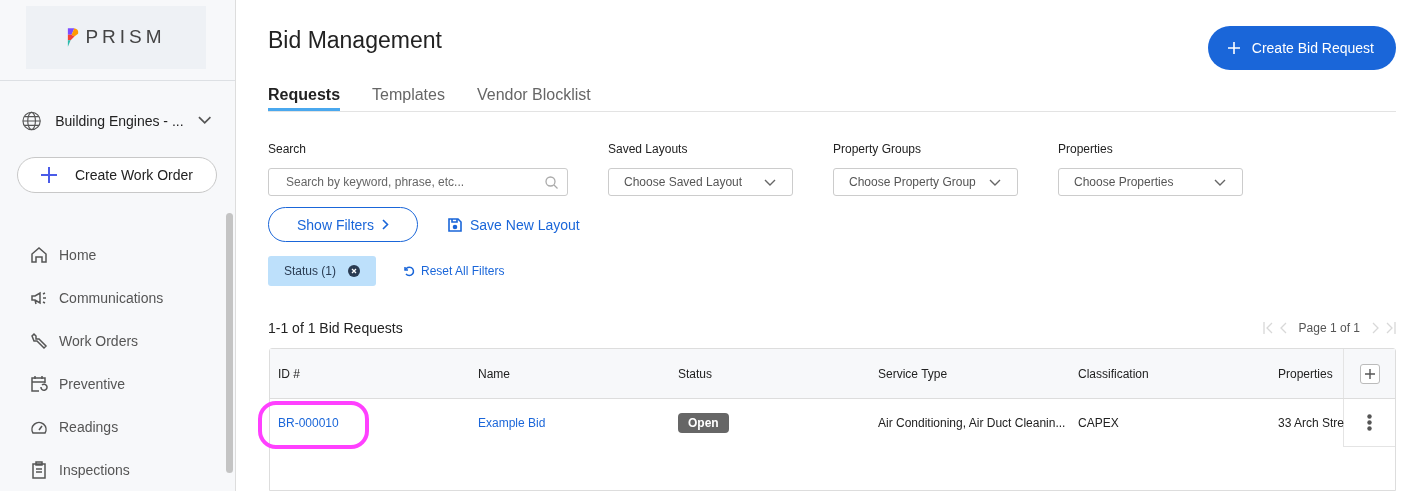  What do you see at coordinates (700, 182) in the screenshot?
I see `dropdown-field: Choose Saved Layout` at bounding box center [700, 182].